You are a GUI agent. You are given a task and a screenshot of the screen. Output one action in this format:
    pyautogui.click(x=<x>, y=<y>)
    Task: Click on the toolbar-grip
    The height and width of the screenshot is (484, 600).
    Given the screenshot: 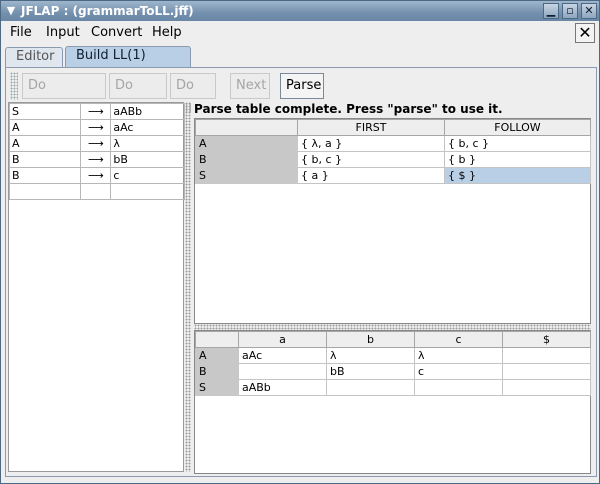 What is the action you would take?
    pyautogui.click(x=14, y=86)
    